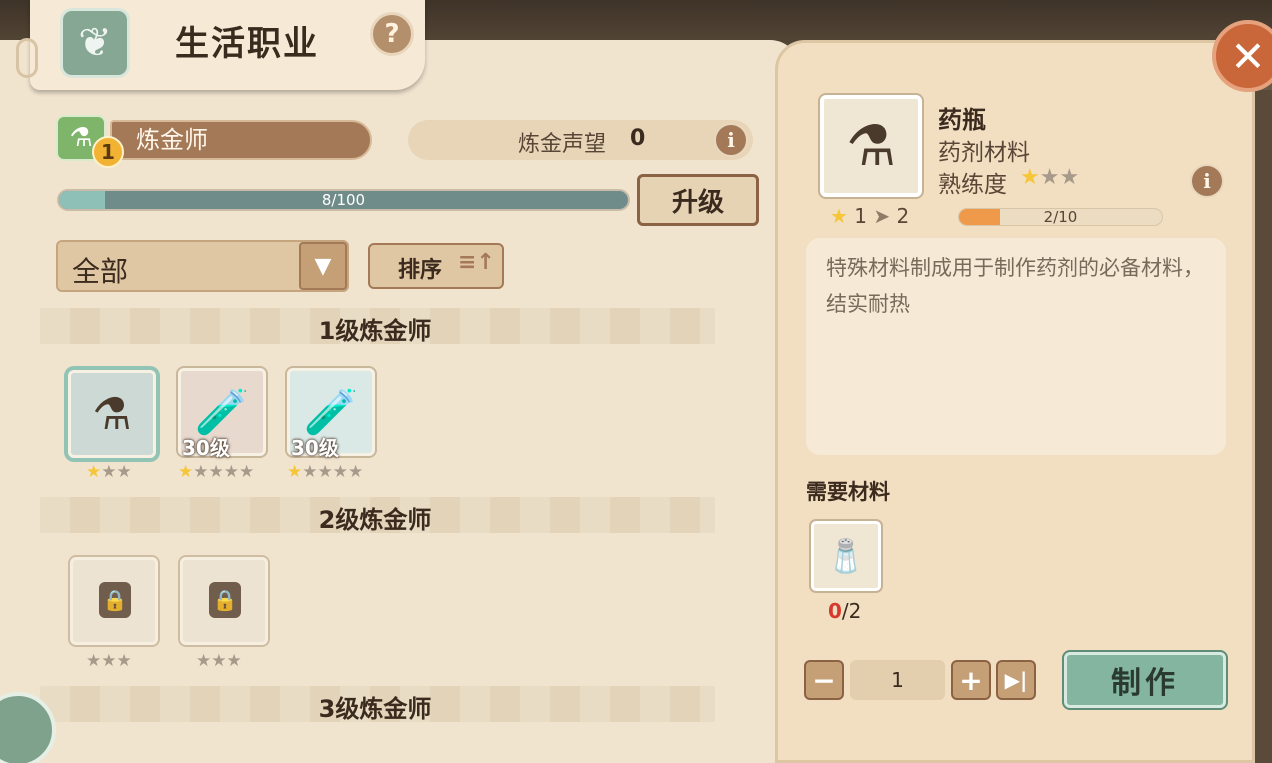  What do you see at coordinates (375, 520) in the screenshot?
I see `section-title-2: 2级炼金师` at bounding box center [375, 520].